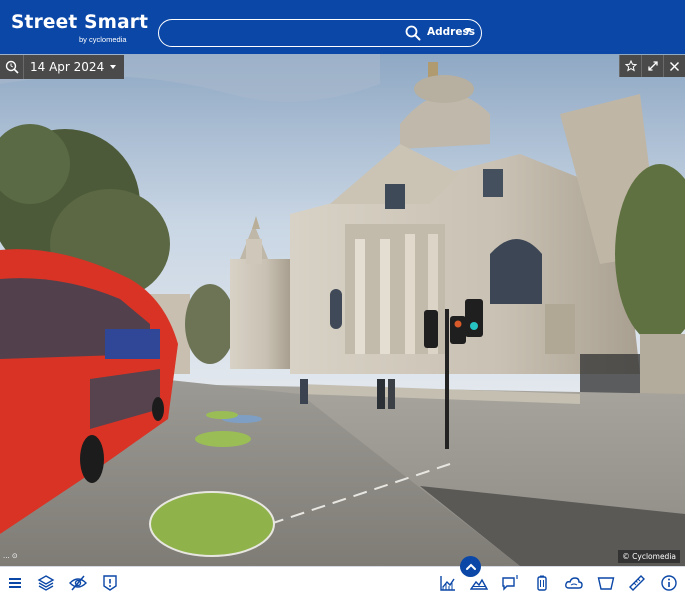  I want to click on chevron-up-icon, so click(470, 566).